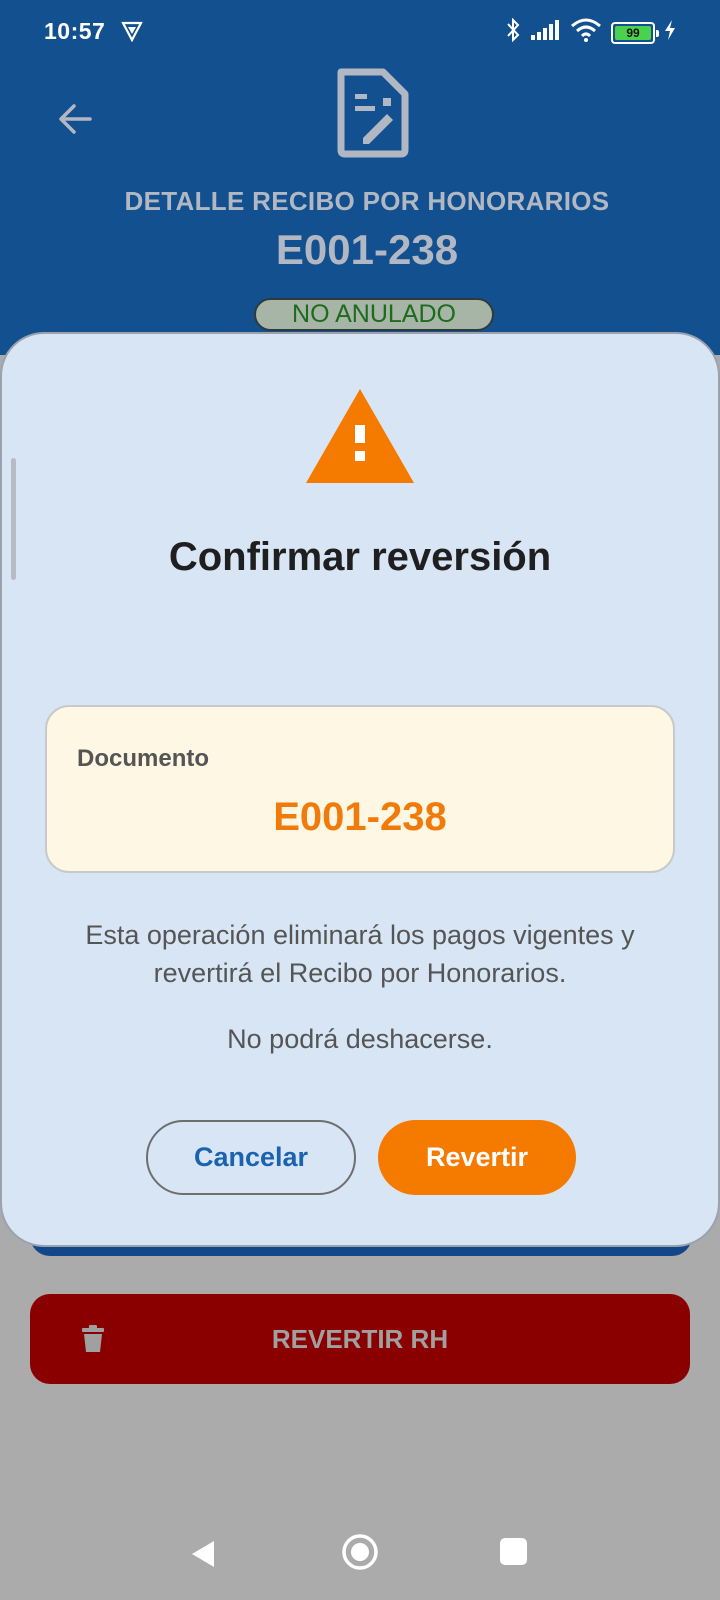 This screenshot has width=720, height=1600. Describe the element at coordinates (360, 557) in the screenshot. I see `dialog-title: Confirmar reversión` at that location.